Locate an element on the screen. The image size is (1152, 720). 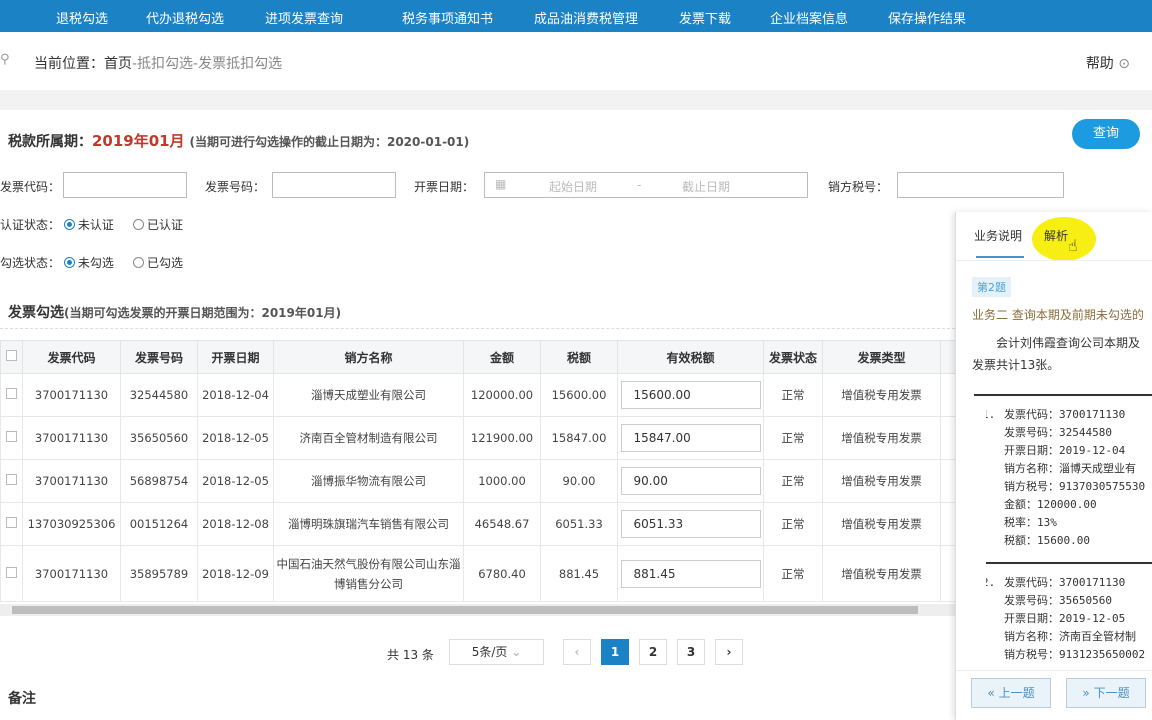
detail-line: 发票号码：32544580 is located at coordinates (1058, 432).